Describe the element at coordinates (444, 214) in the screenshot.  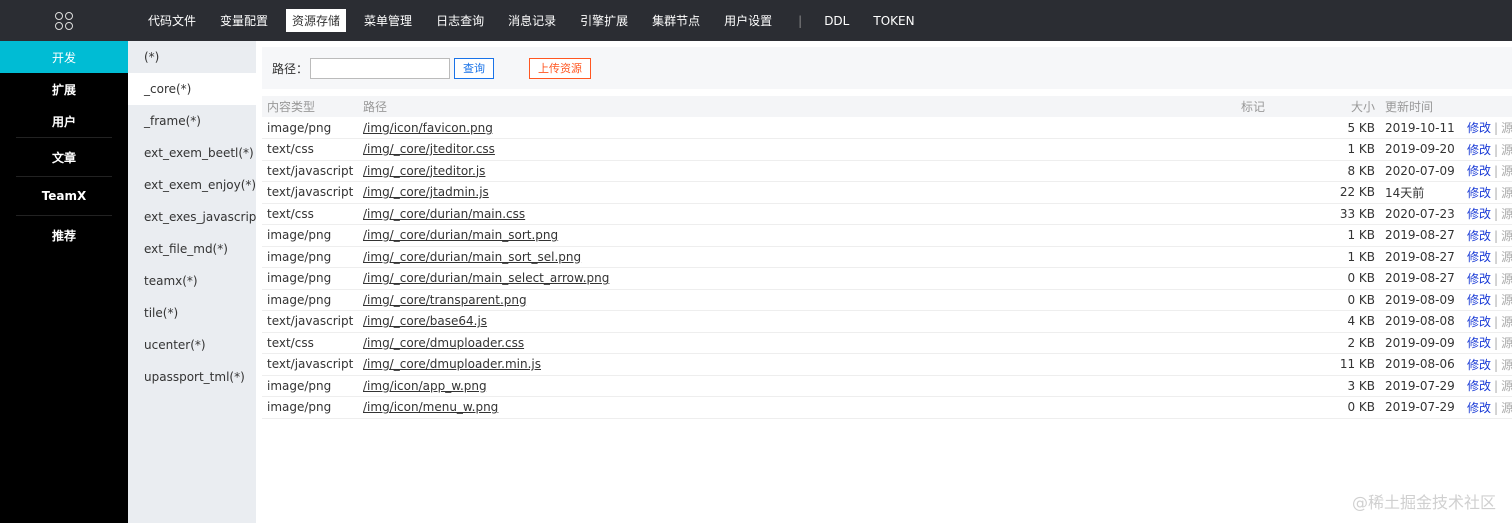
I see `file-path-link: /img/_core/durian/main.css` at that location.